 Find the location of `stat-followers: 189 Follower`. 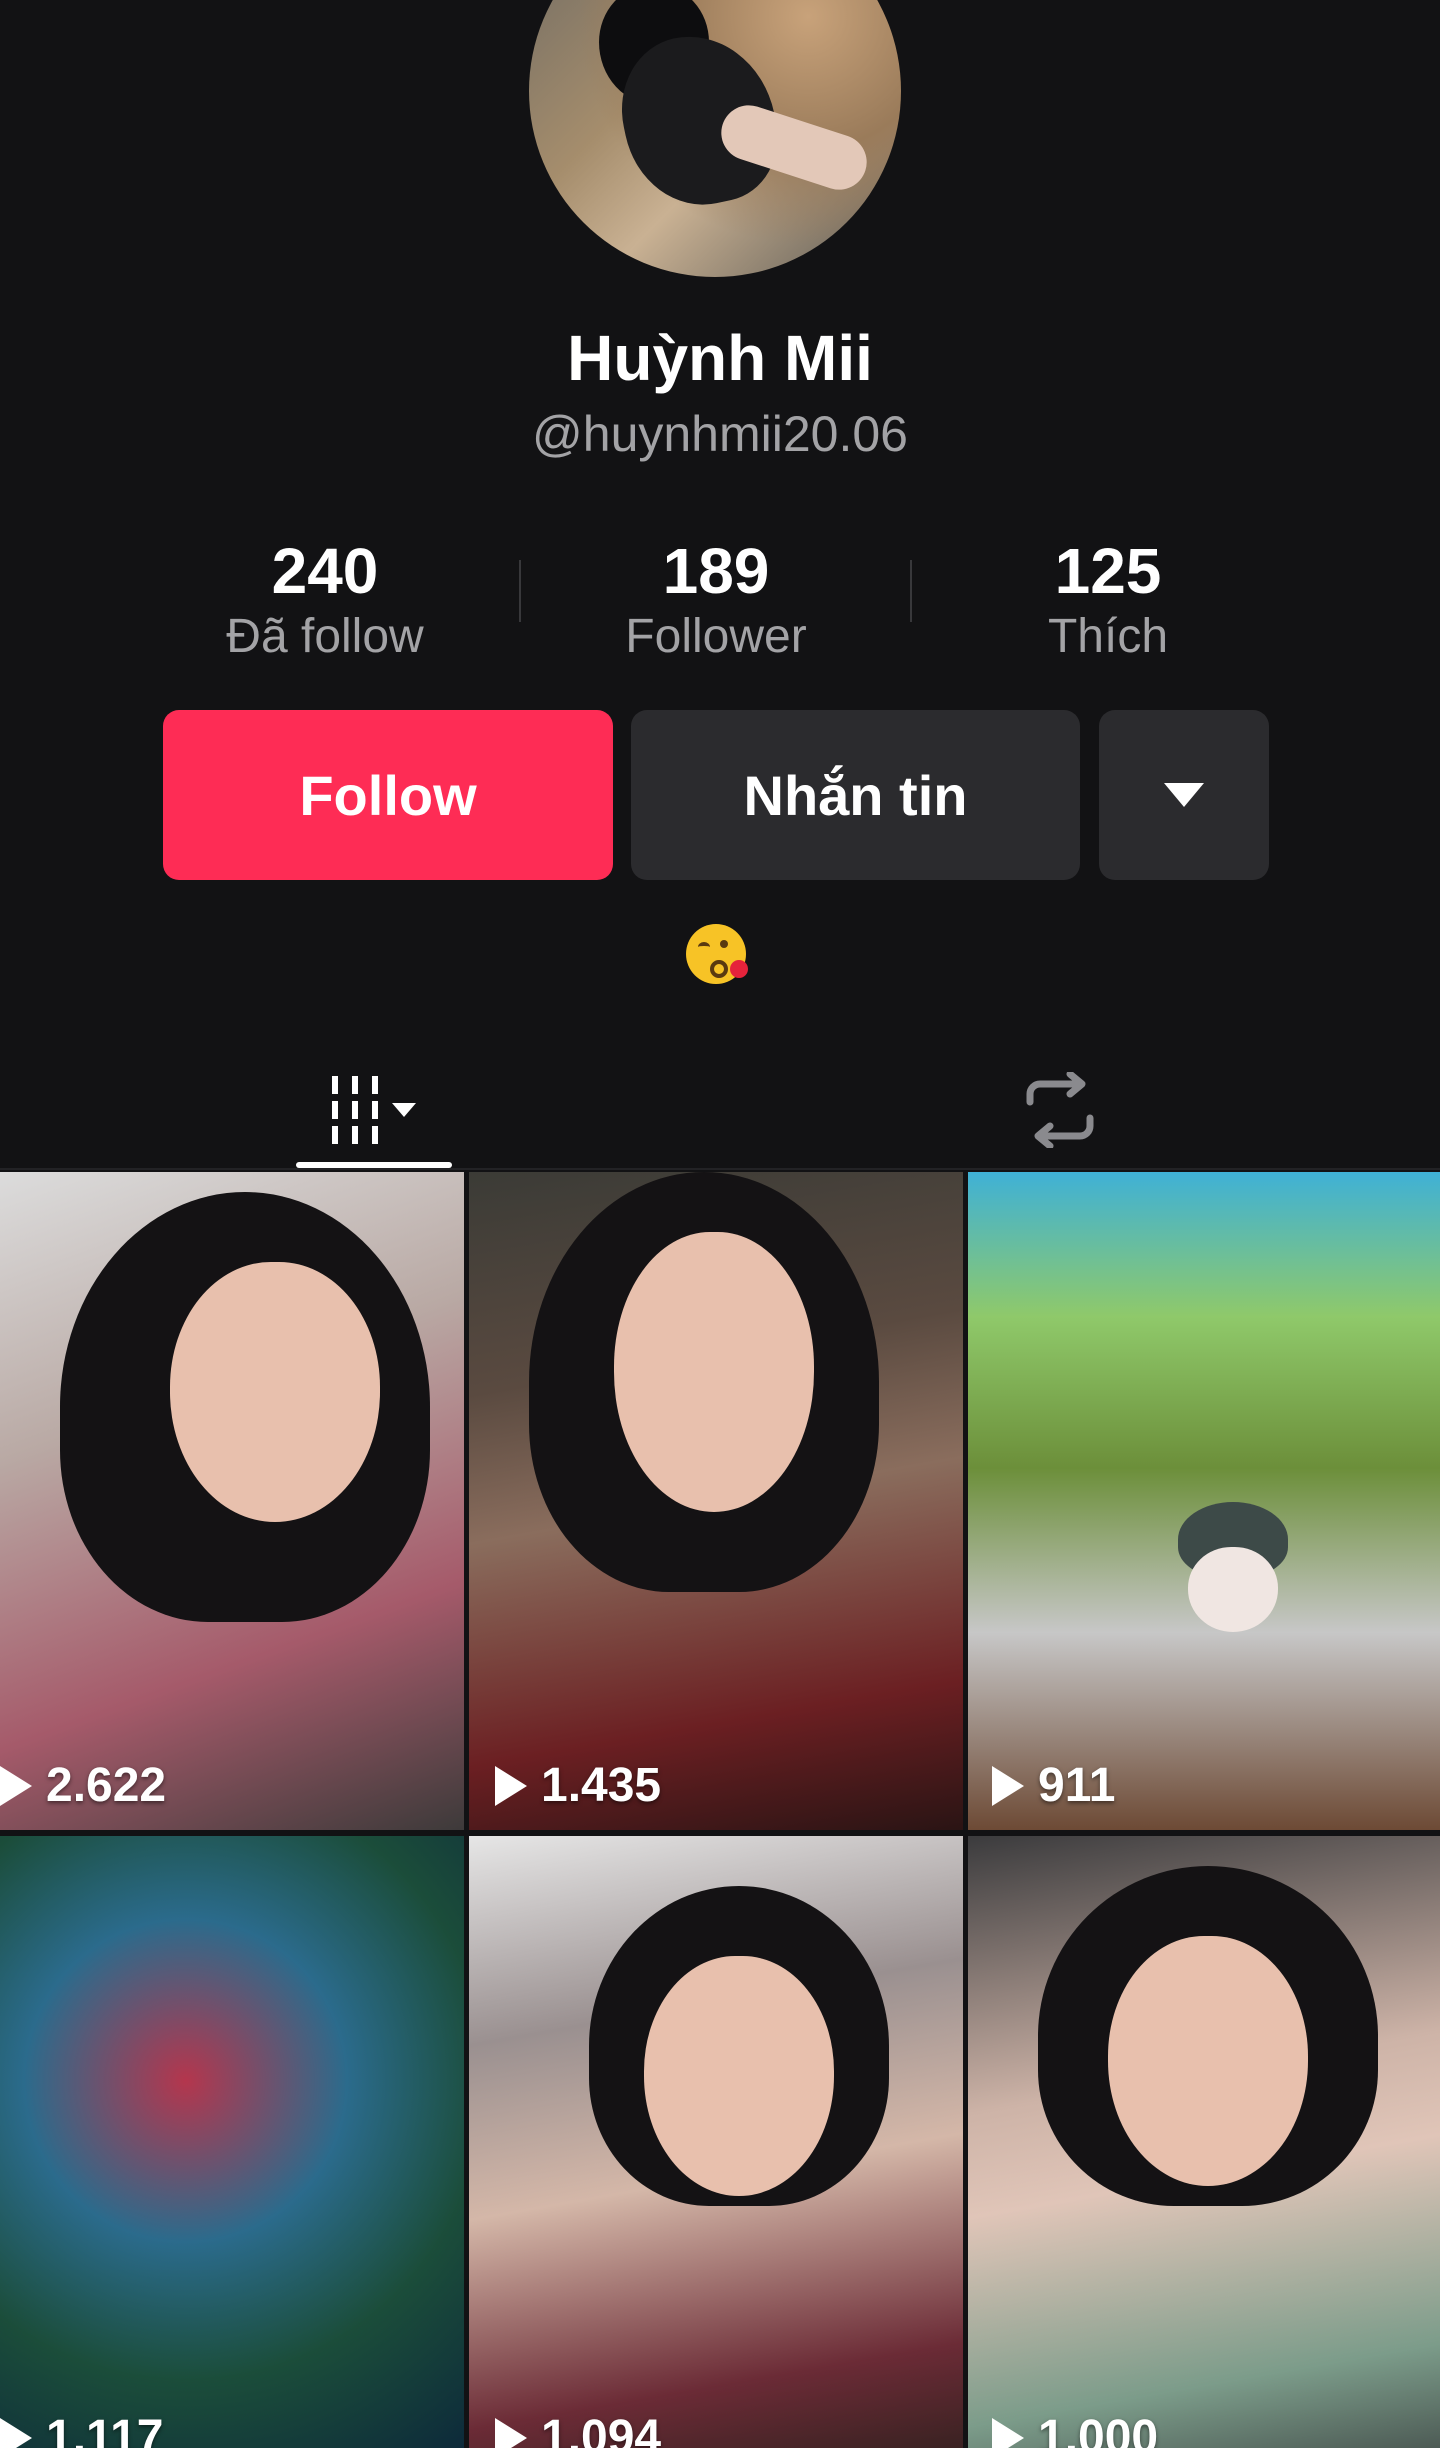

stat-followers: 189 Follower is located at coordinates (716, 601).